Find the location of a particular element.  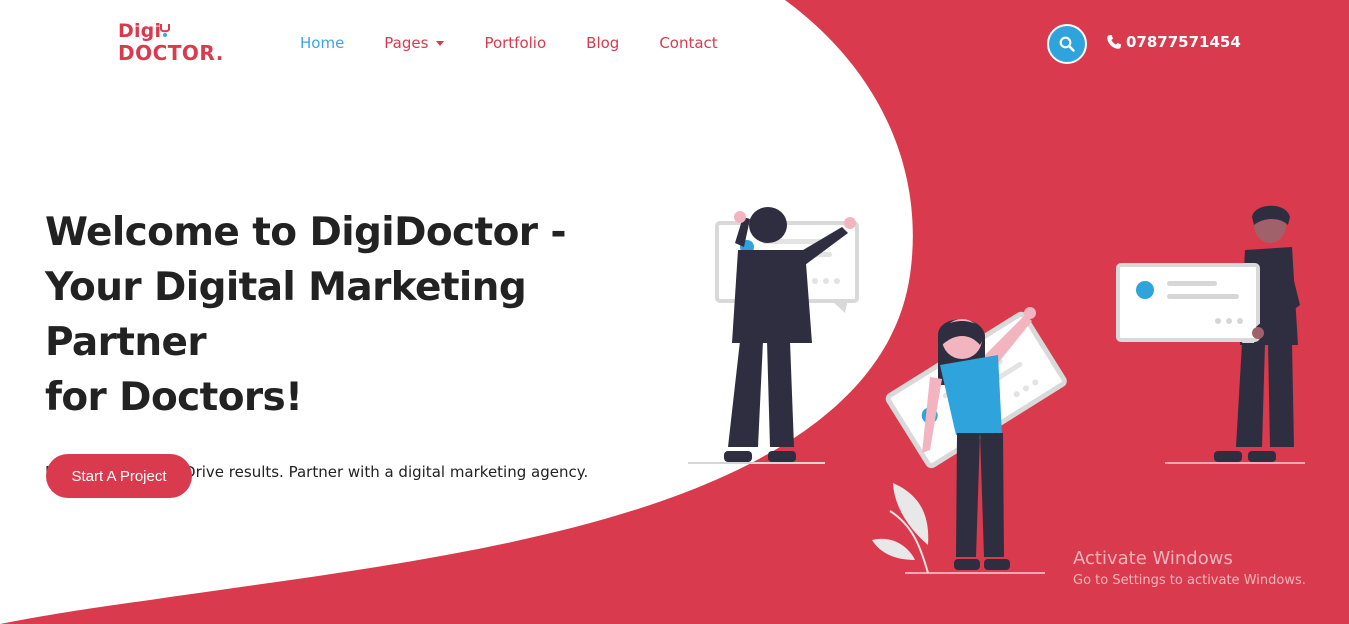

logo: Digi DOCTOR. is located at coordinates (173, 43).